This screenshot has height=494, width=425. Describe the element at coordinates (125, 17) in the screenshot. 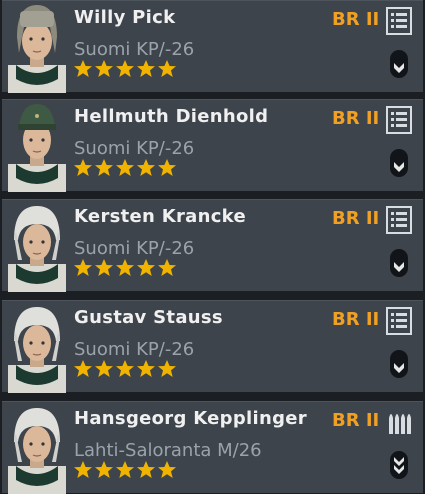

I see `soldier-name: Willy Pick` at that location.